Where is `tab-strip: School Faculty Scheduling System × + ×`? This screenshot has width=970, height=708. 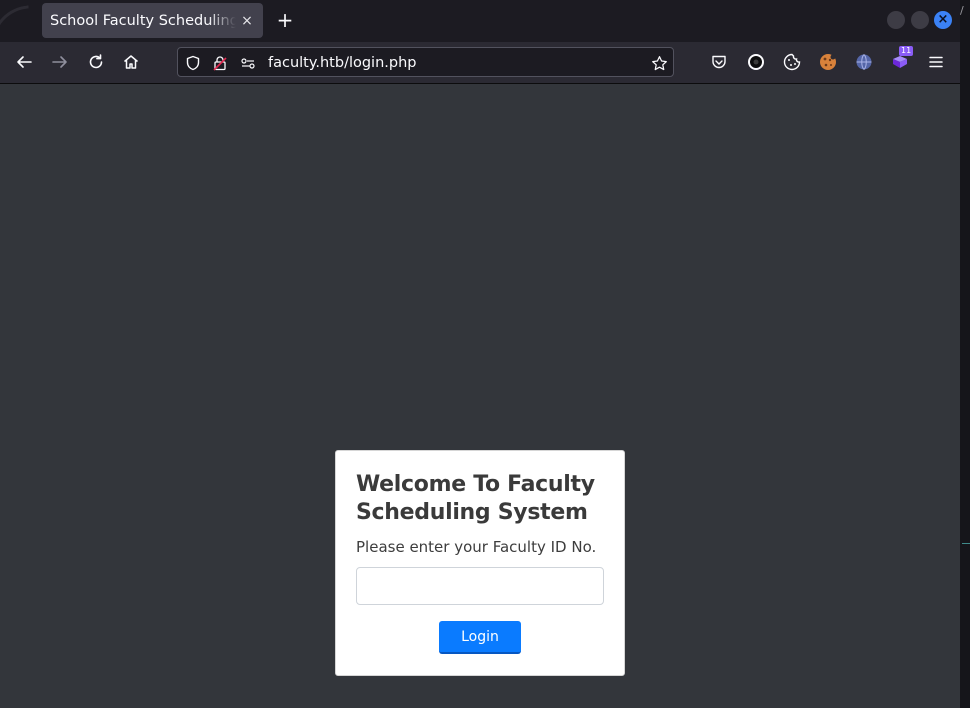
tab-strip: School Faculty Scheduling System × + × is located at coordinates (480, 21).